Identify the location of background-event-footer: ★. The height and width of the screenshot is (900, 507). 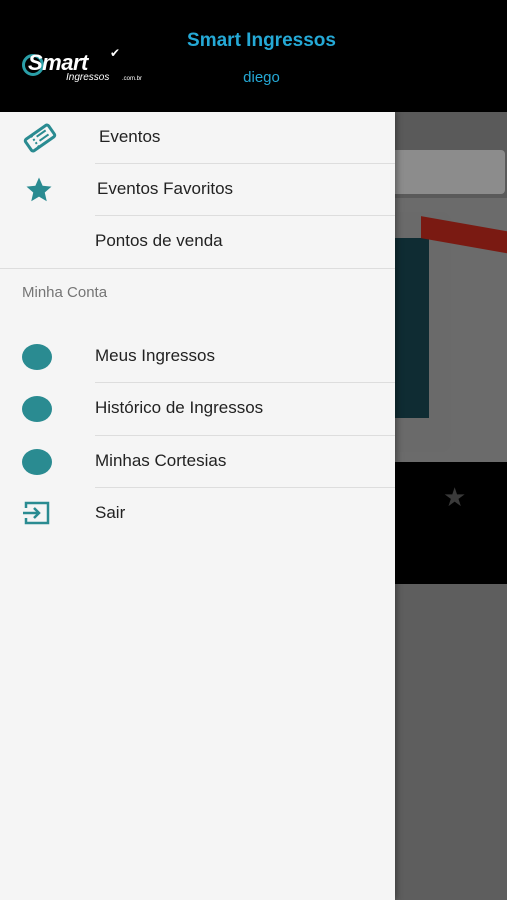
(451, 523).